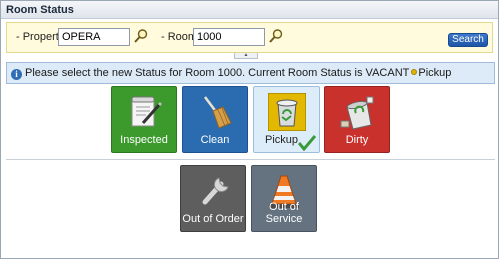  What do you see at coordinates (287, 112) in the screenshot?
I see `trash-can-icon` at bounding box center [287, 112].